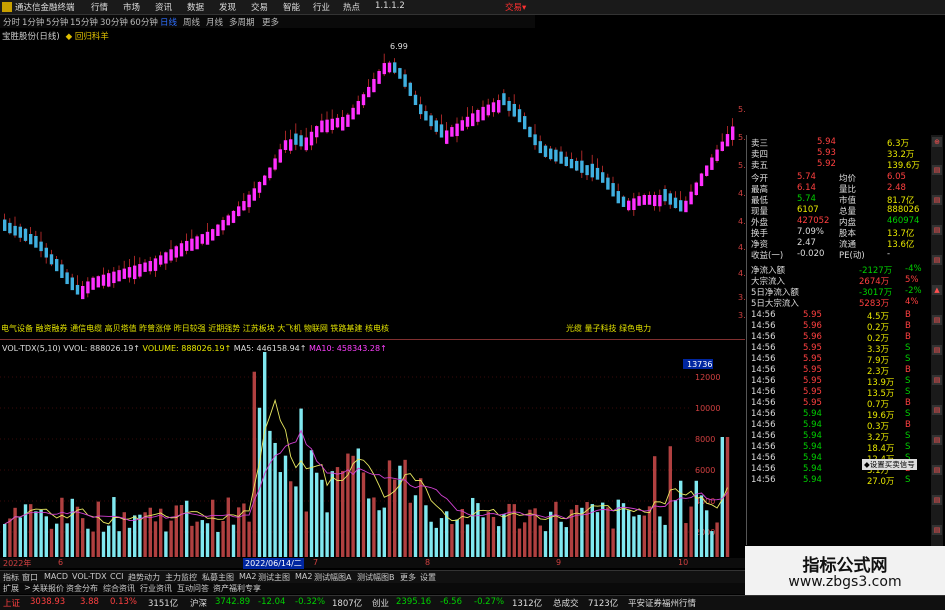 The image size is (945, 610). What do you see at coordinates (291, 7) in the screenshot?
I see `menu-smart: 智能` at bounding box center [291, 7].